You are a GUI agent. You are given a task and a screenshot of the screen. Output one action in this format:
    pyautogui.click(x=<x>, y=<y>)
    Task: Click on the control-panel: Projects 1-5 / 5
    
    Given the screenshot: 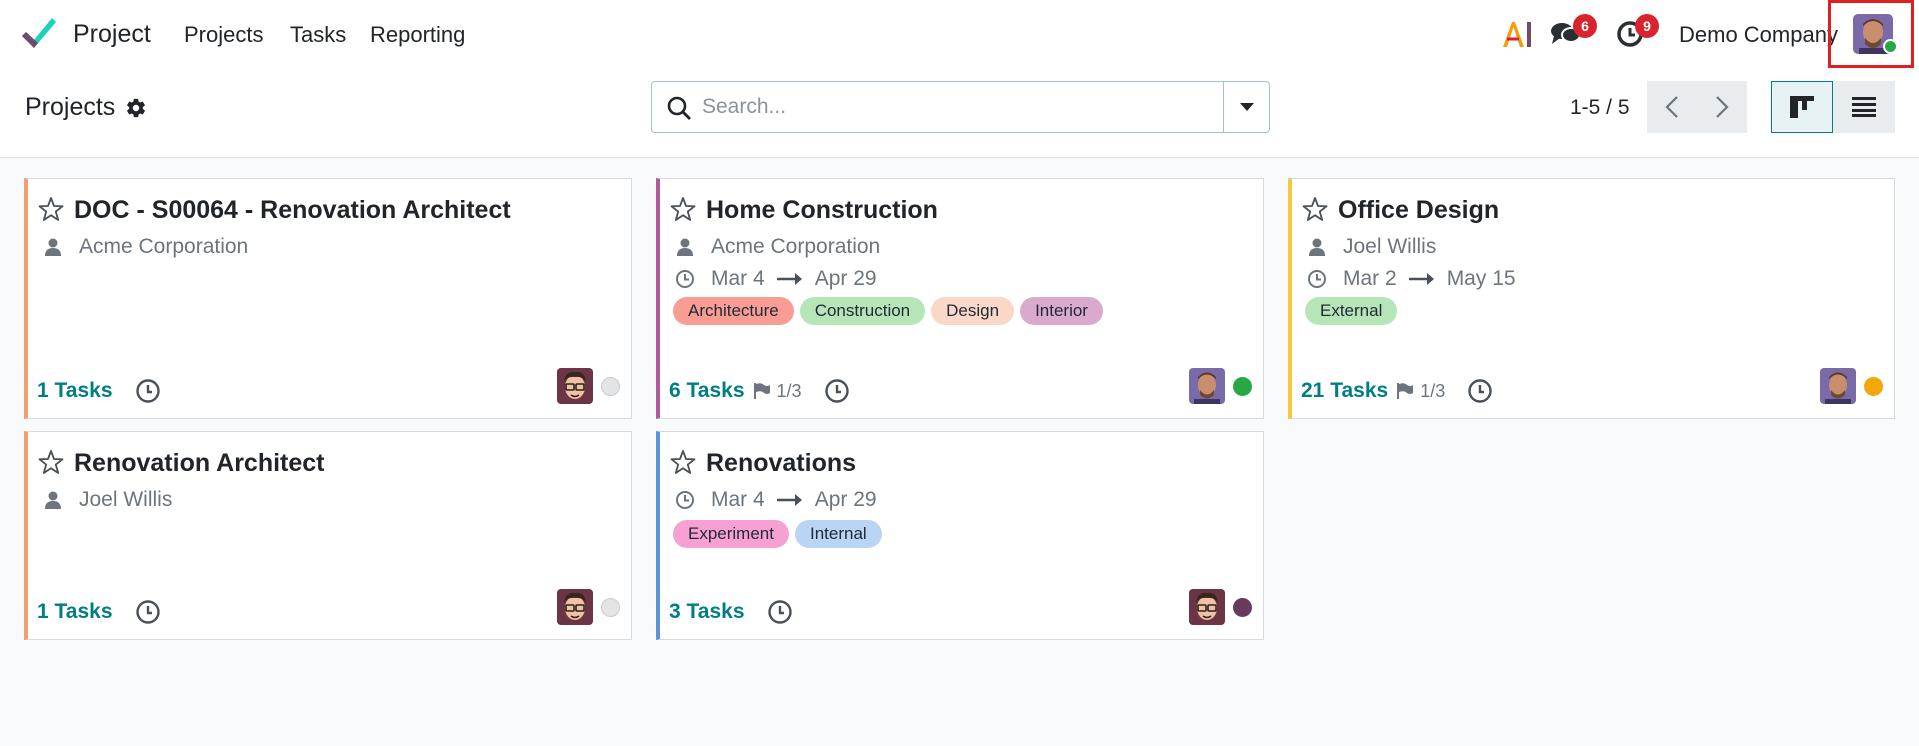 What is the action you would take?
    pyautogui.click(x=959, y=113)
    